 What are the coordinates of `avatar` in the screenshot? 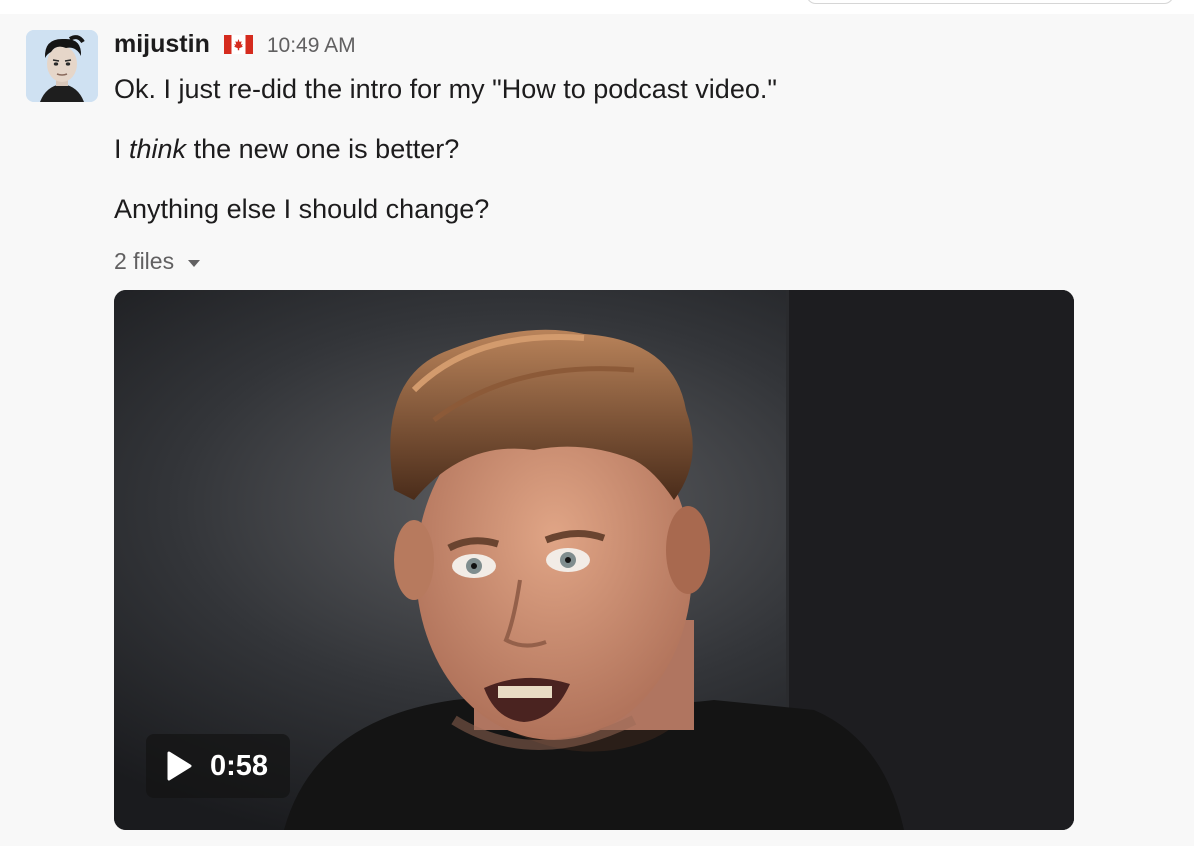 It's located at (62, 66).